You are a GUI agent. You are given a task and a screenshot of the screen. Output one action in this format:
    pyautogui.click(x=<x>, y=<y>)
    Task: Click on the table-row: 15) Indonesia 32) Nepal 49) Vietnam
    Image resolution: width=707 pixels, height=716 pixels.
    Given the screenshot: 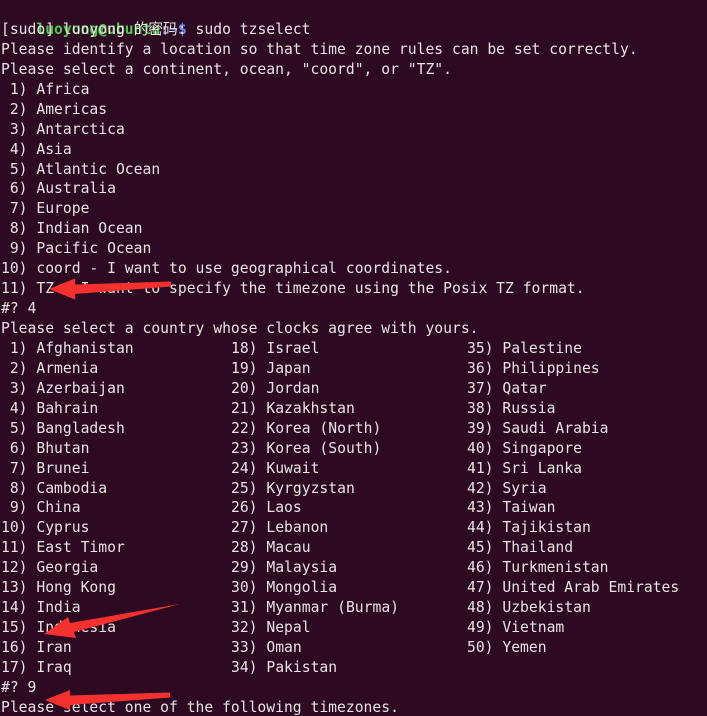 What is the action you would take?
    pyautogui.click(x=353, y=628)
    